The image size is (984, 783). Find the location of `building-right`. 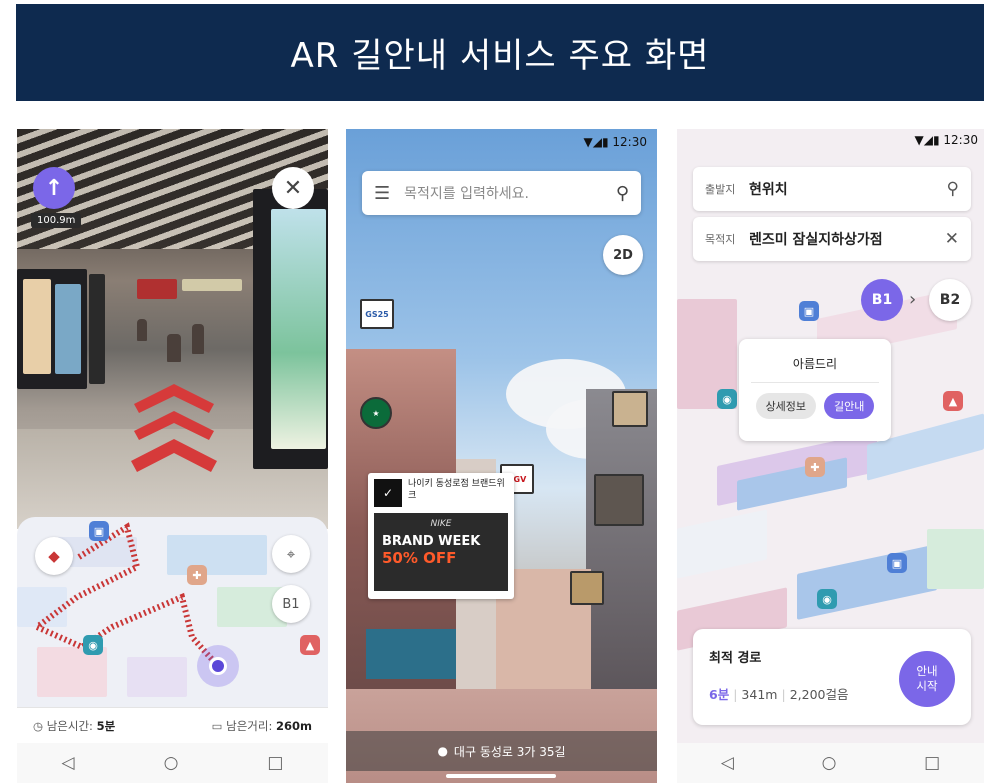

building-right is located at coordinates (621, 549).